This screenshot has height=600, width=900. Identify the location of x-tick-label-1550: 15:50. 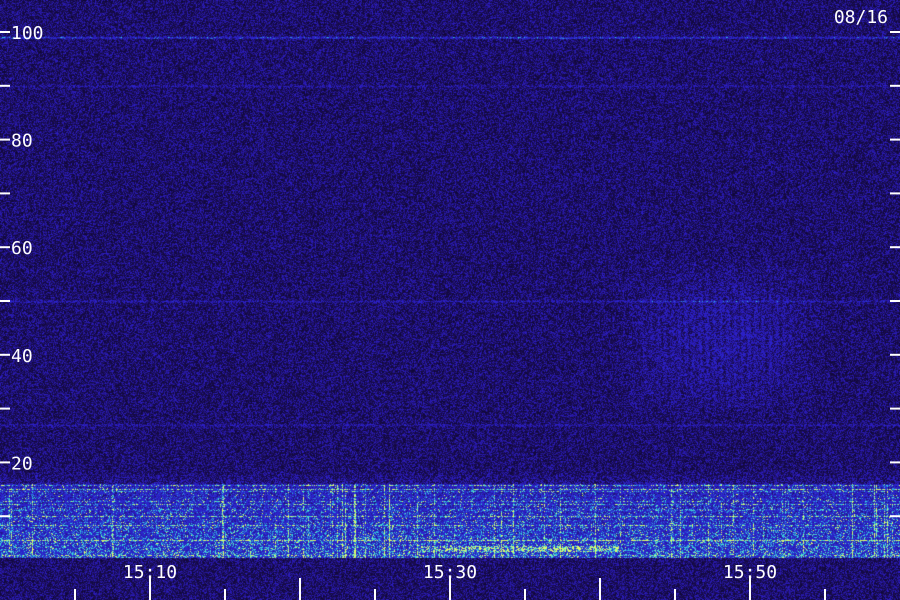
(750, 572).